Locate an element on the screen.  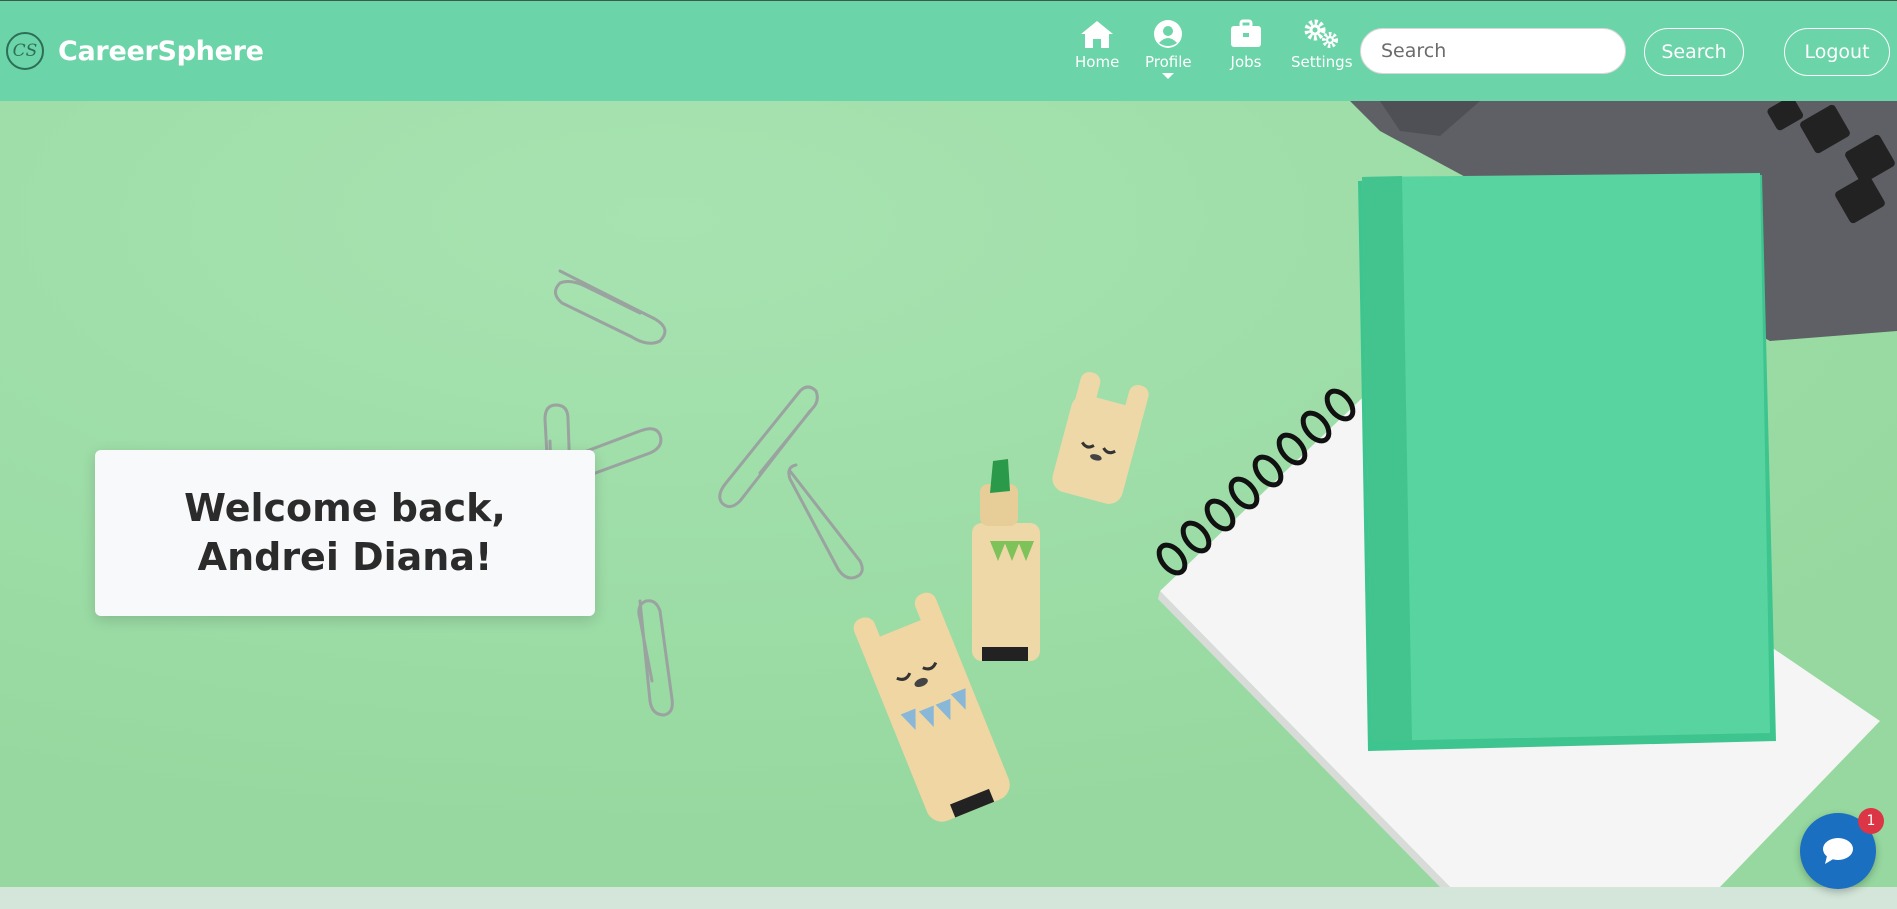
chat-bubble-icon is located at coordinates (1838, 851).